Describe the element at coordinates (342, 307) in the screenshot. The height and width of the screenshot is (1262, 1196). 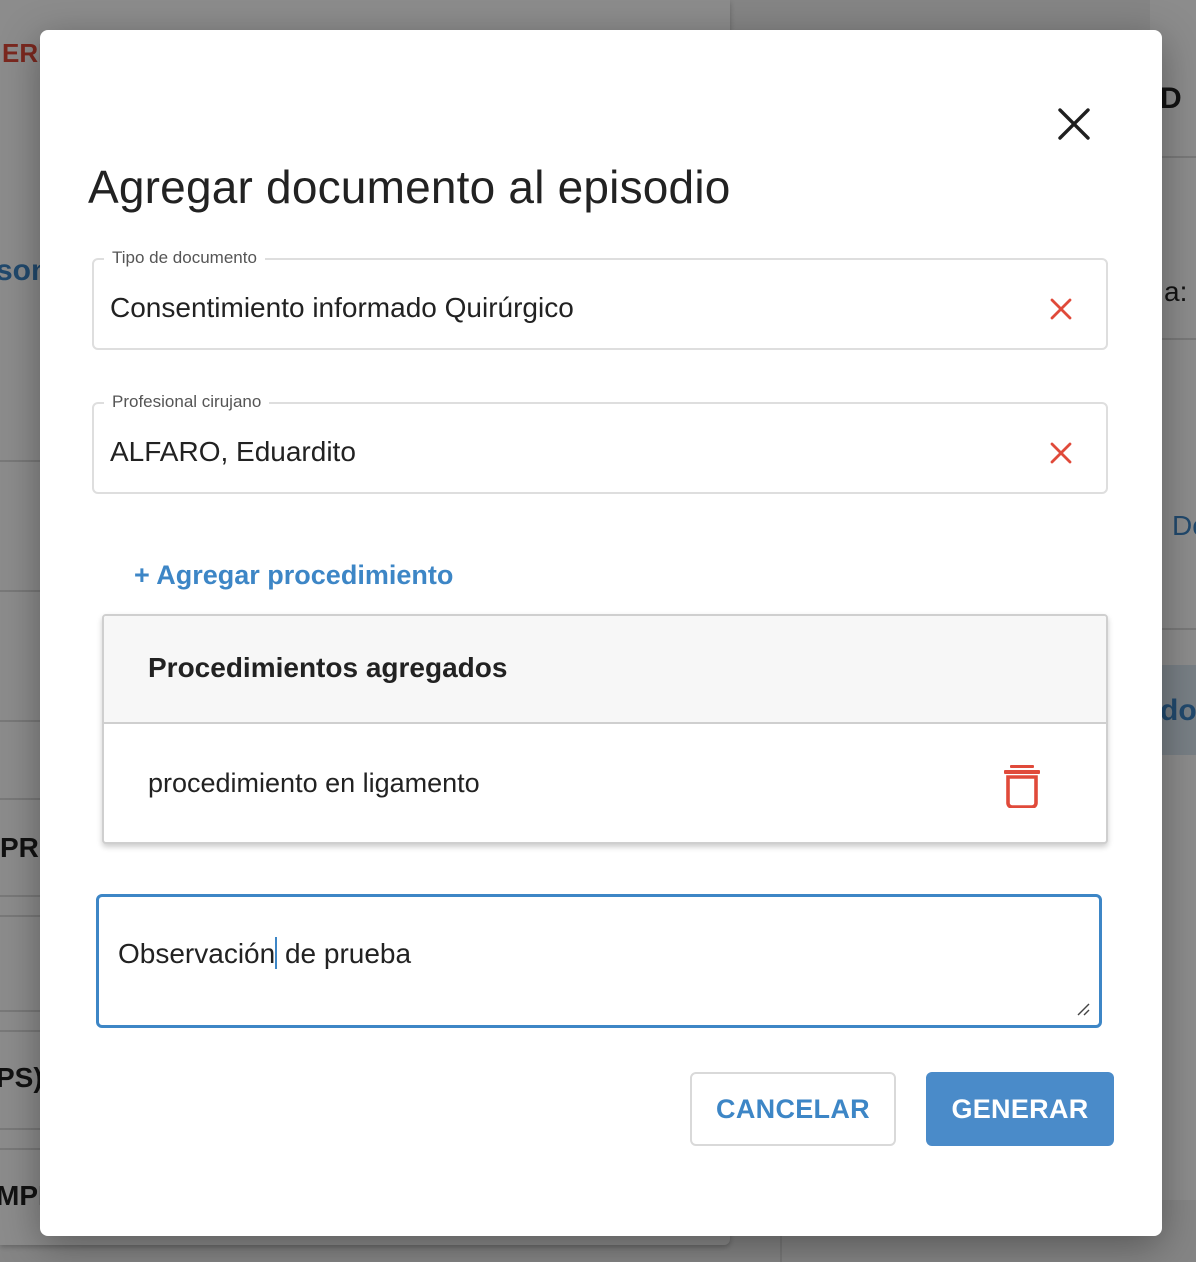
I see `document-type-value: Consentimiento informado Quirúrgico` at that location.